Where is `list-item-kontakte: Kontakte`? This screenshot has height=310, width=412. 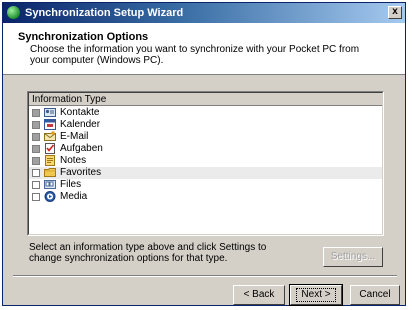 list-item-kontakte: Kontakte is located at coordinates (205, 113).